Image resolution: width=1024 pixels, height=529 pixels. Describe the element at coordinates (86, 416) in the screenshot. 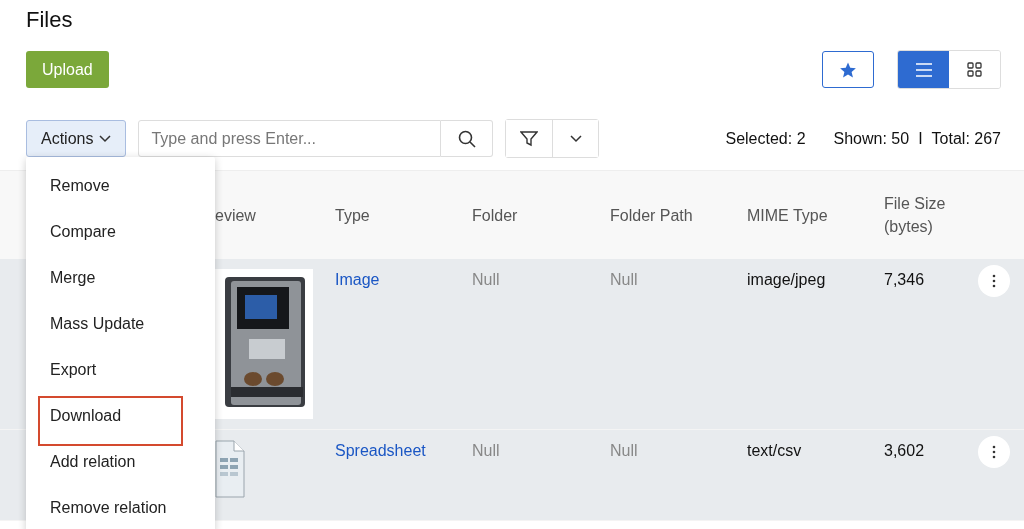

I see `menu-item: Download` at that location.